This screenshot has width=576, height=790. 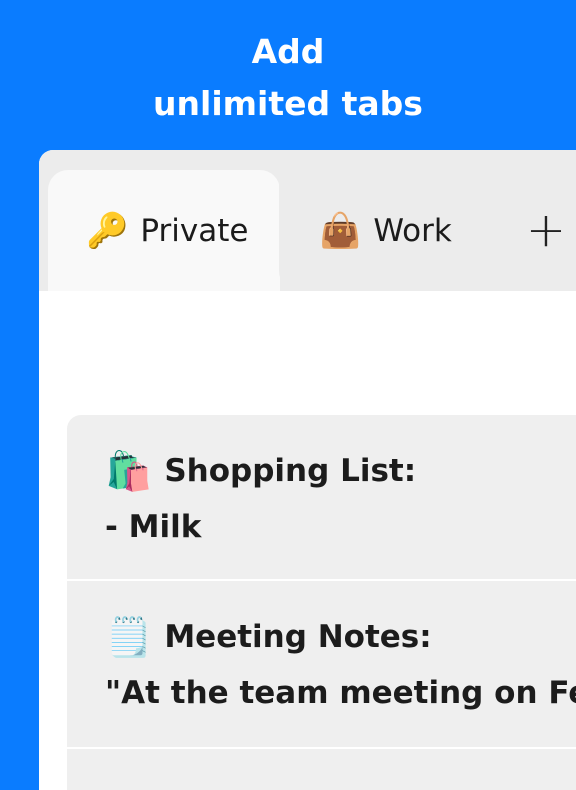 I want to click on handbag-icon: 👜, so click(x=340, y=230).